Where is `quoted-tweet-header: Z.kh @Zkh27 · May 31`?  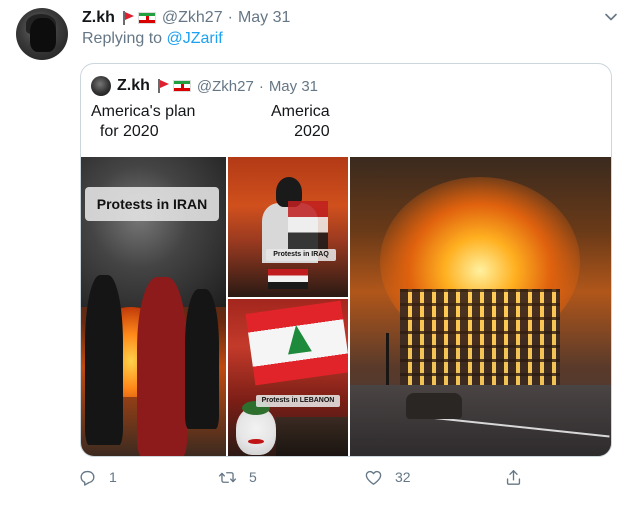 quoted-tweet-header: Z.kh @Zkh27 · May 31 is located at coordinates (204, 86).